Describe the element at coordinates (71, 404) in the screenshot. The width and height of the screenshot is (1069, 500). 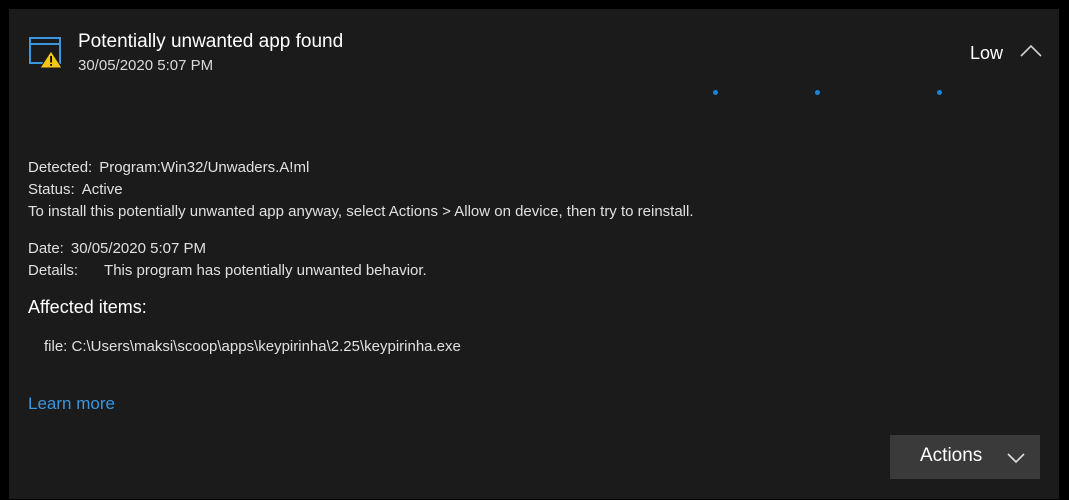
I see `learn-more-link: Learn more` at that location.